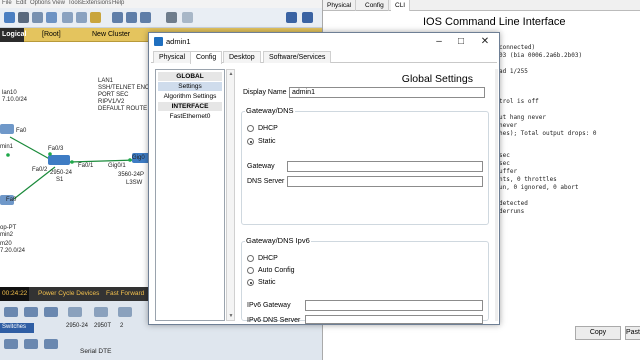  I want to click on cli-tab-cli: CLI, so click(401, 5).